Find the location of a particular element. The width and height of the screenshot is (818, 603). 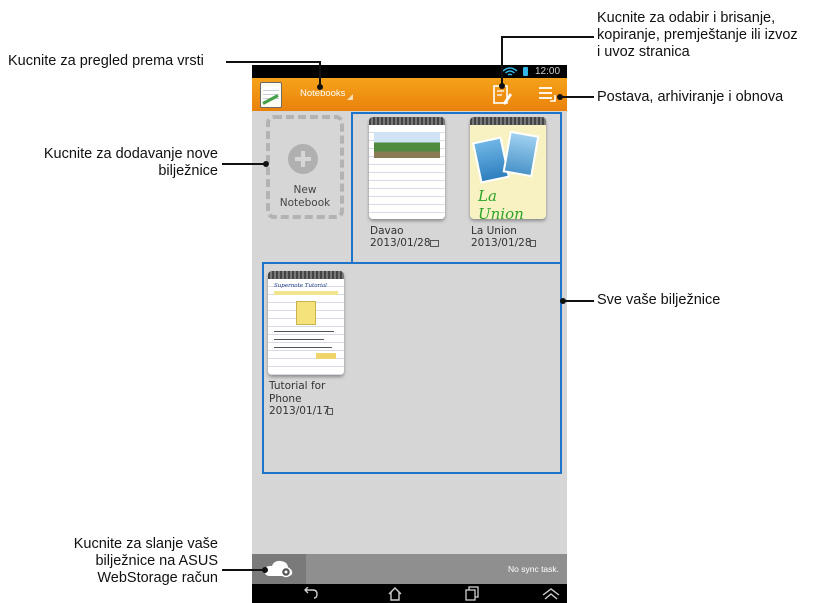

dropdown-arrow-icon is located at coordinates (350, 97).